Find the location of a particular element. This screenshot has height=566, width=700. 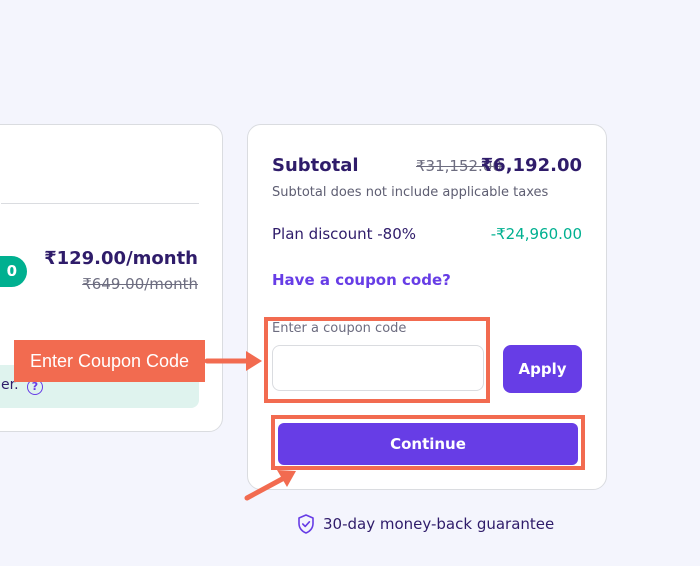

arrow-to-coupon-icon is located at coordinates (233, 361).